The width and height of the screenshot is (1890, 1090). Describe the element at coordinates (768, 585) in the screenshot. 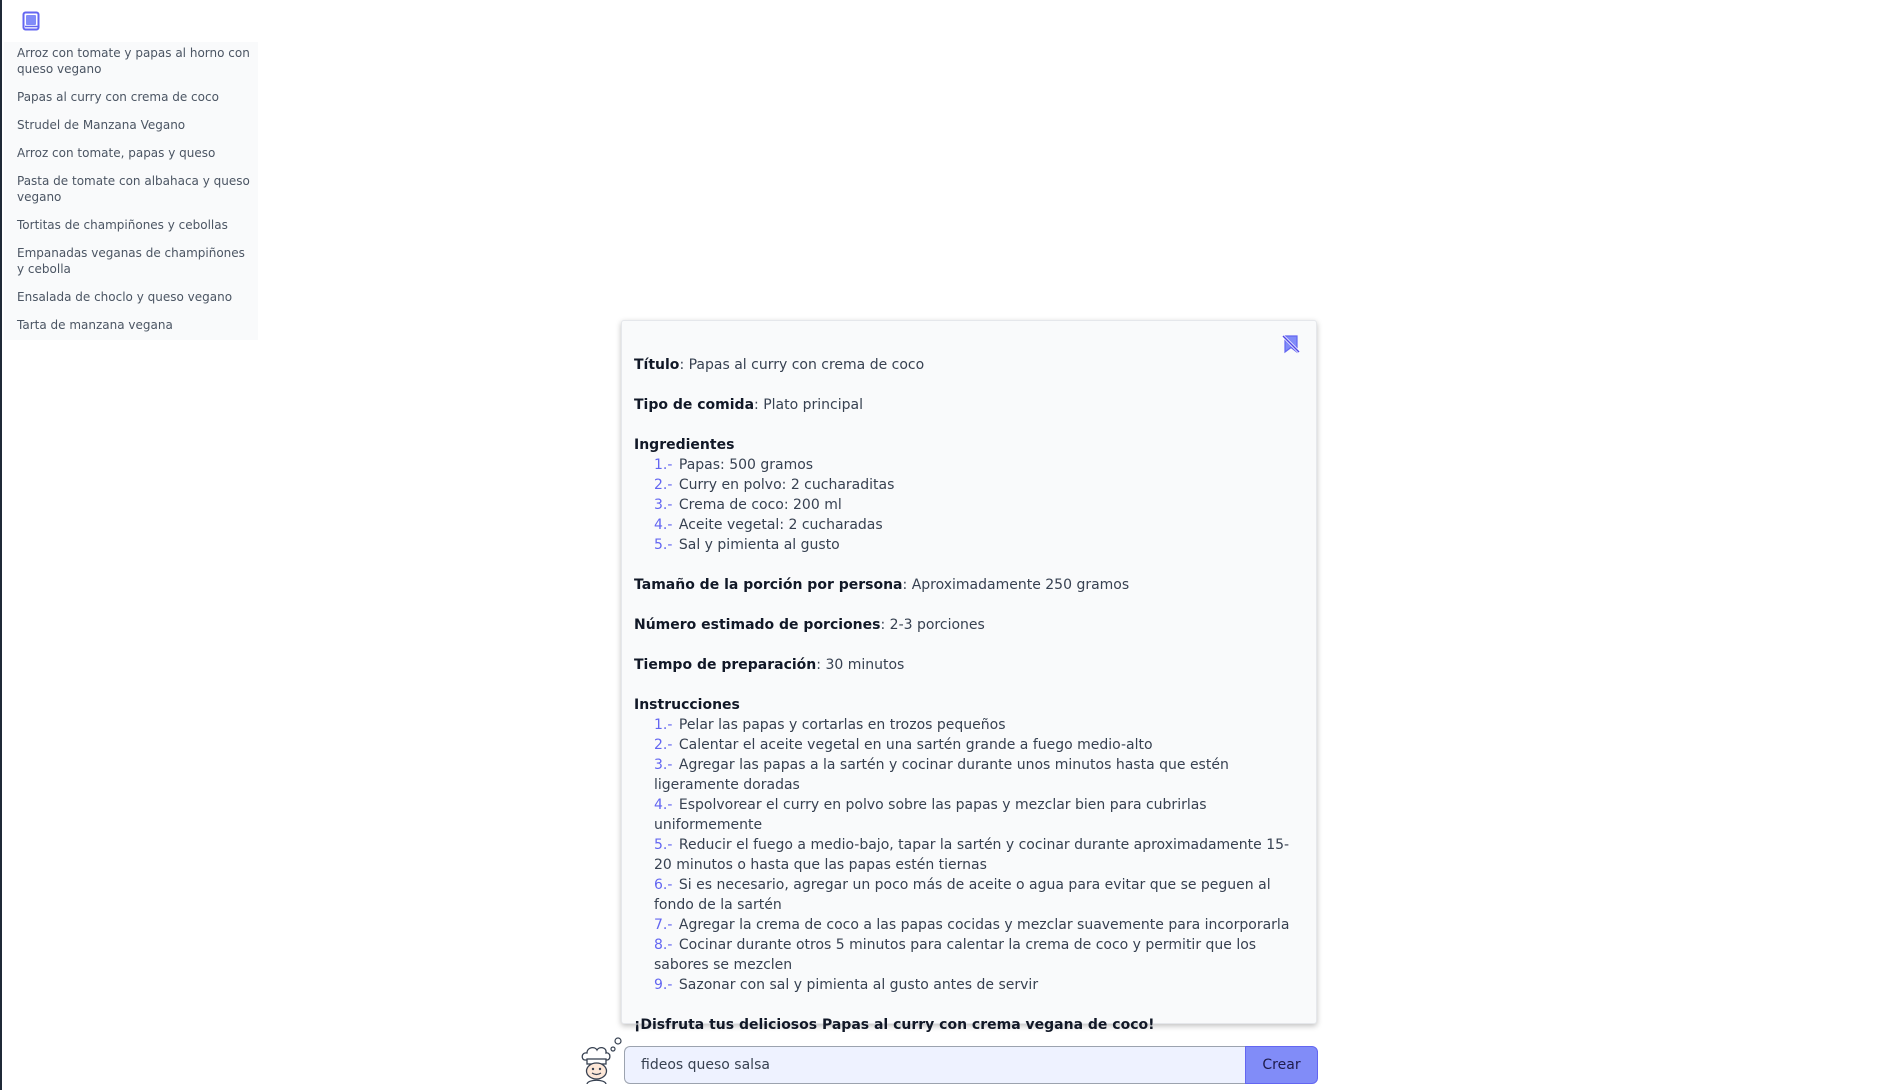

I see `recipe-portion-label: Tamaño de la porción por persona` at that location.